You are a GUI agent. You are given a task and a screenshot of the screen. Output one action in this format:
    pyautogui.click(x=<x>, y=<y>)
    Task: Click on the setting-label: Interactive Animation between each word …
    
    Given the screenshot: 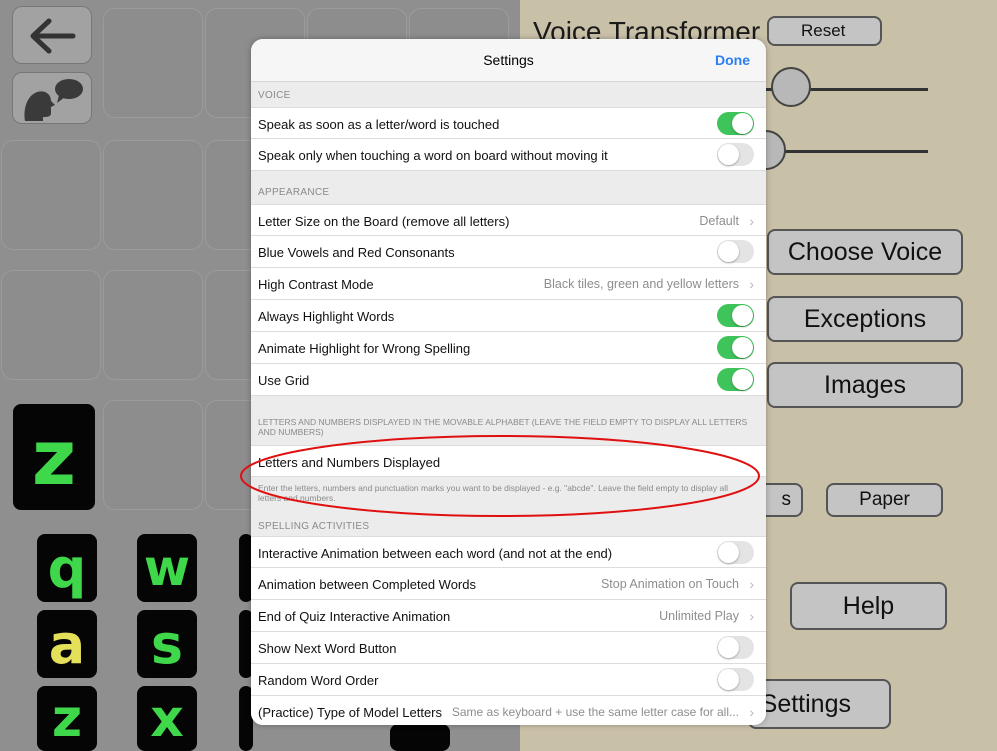 What is the action you would take?
    pyautogui.click(x=435, y=553)
    